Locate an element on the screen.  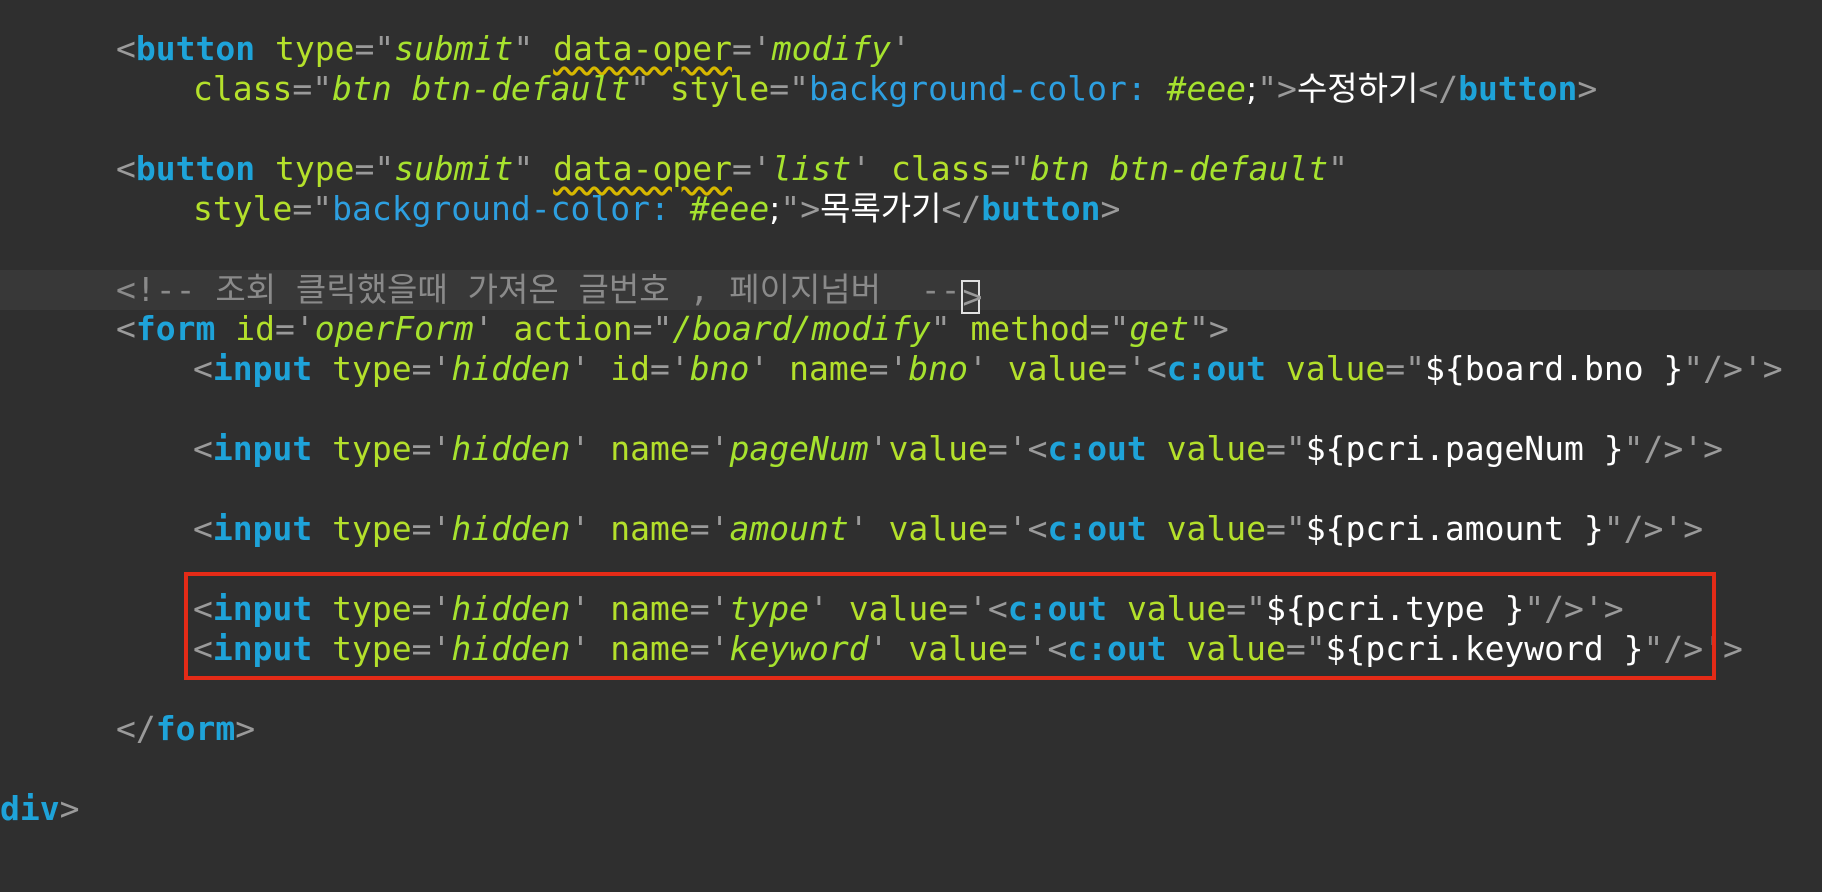
value-action: /board/modify is located at coordinates (801, 328).